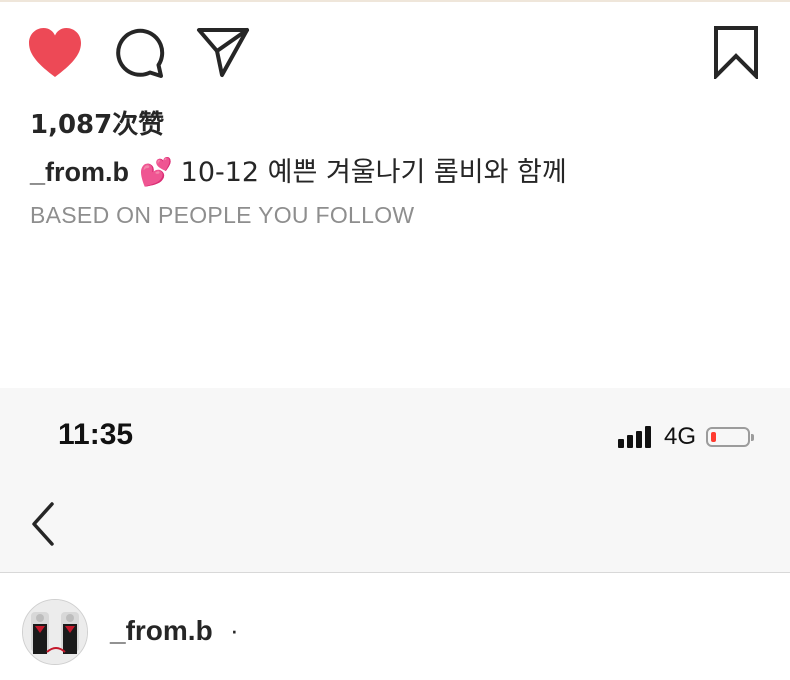  Describe the element at coordinates (96, 434) in the screenshot. I see `status-time: 11:35` at that location.